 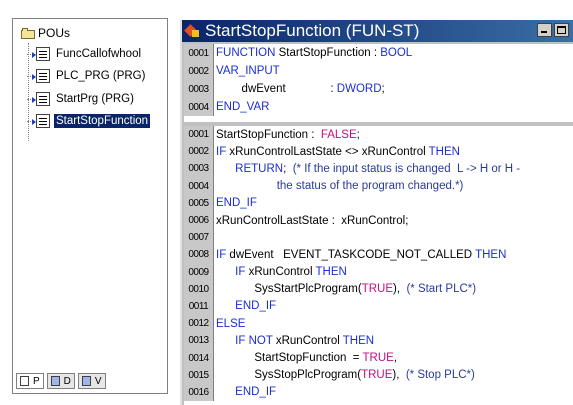 I want to click on code-text: xRunControlLastState : xRunControl;, so click(x=311, y=221).